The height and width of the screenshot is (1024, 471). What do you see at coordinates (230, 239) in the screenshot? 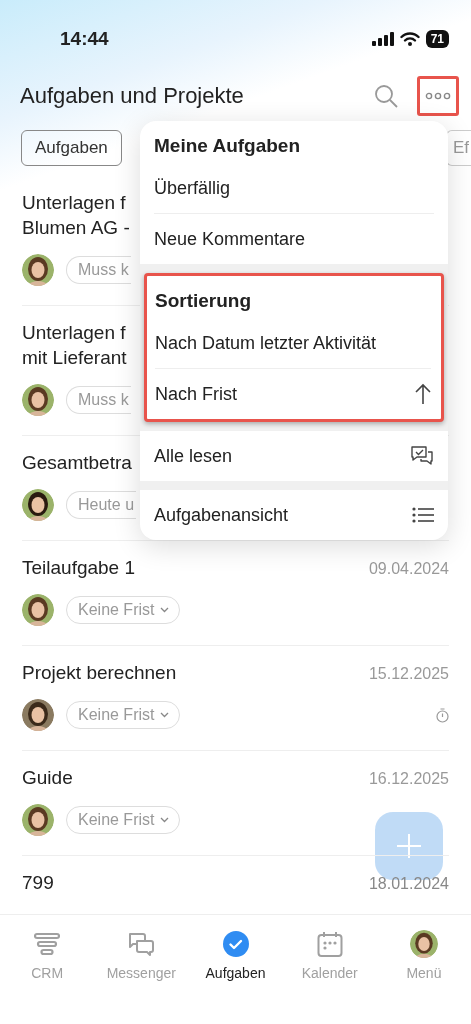
I see `menu-item-label: Neue Kommentare` at bounding box center [230, 239].